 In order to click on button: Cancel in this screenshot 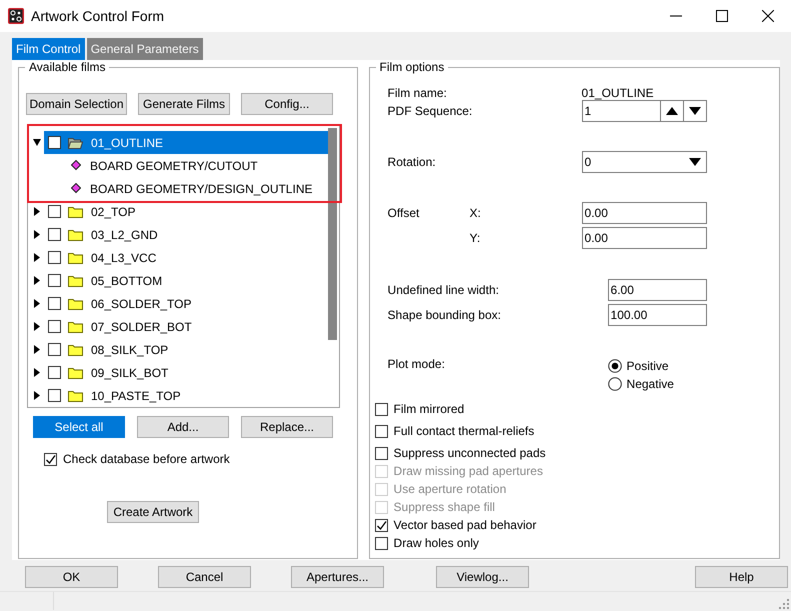, I will do `click(204, 577)`.